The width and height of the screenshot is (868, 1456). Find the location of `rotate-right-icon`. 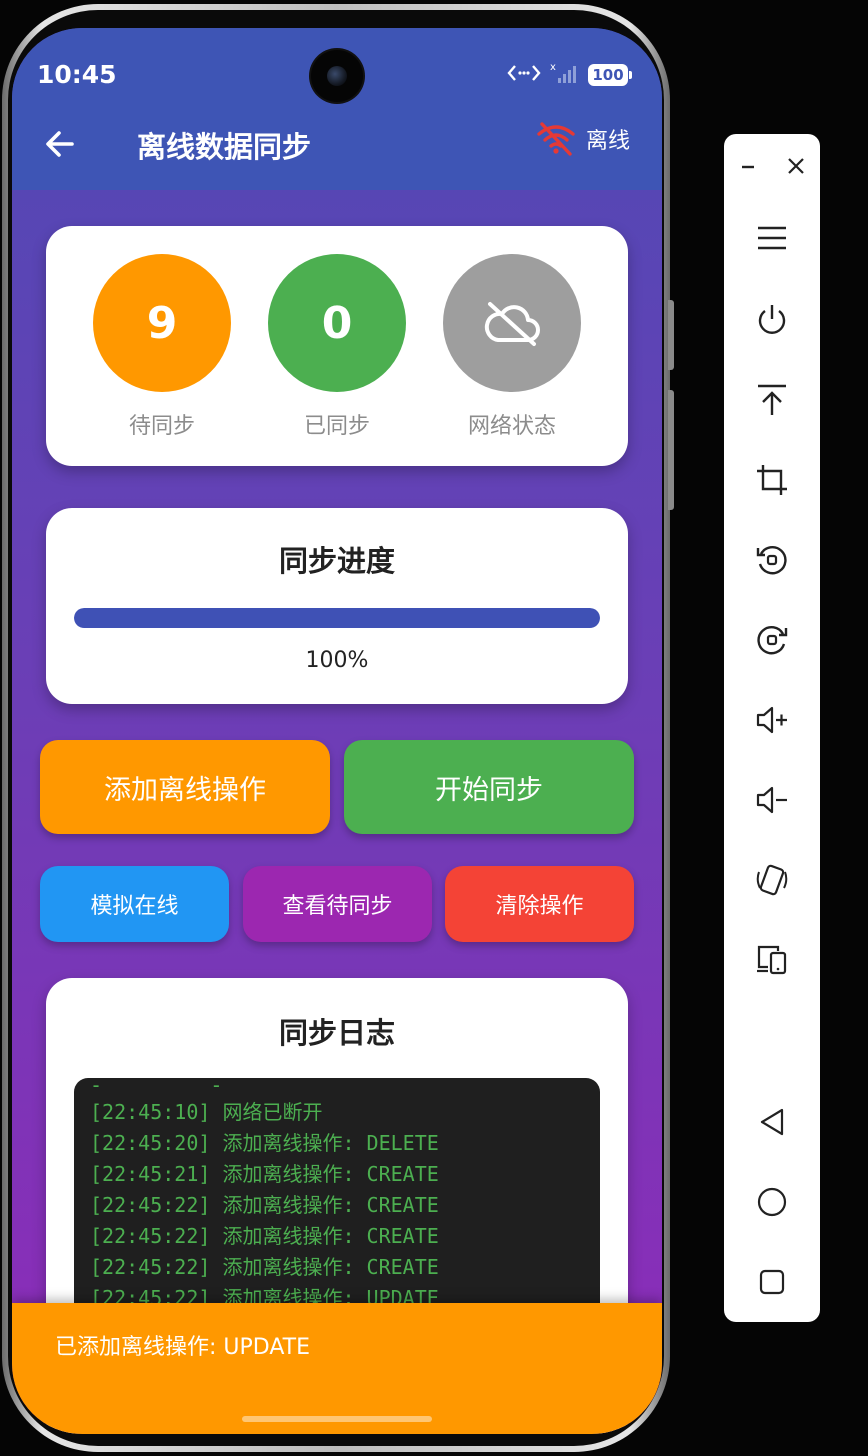

rotate-right-icon is located at coordinates (772, 640).